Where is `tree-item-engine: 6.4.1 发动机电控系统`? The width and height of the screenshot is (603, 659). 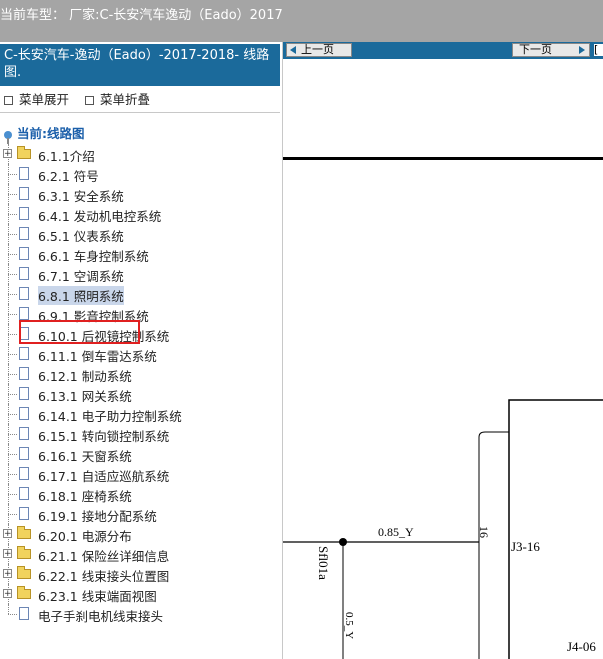 tree-item-engine: 6.4.1 发动机电控系统 is located at coordinates (141, 214).